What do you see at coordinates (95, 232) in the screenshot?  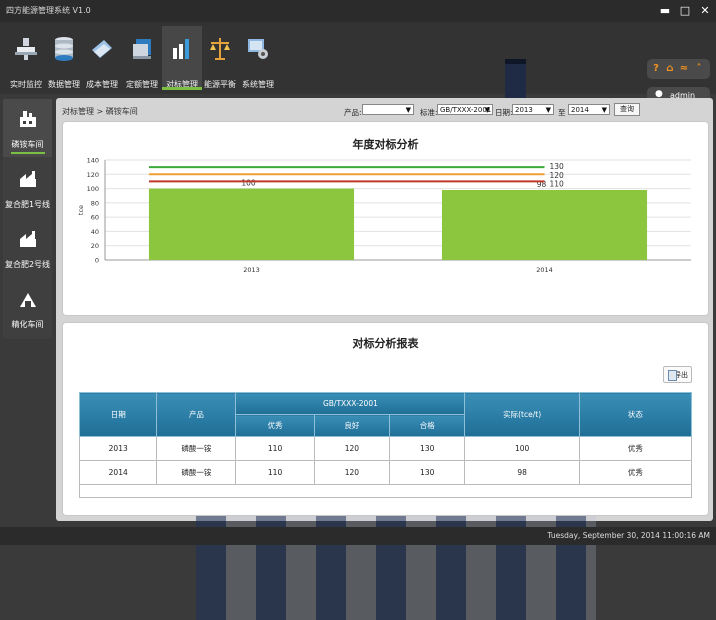 I see `y-tick-label: 40` at bounding box center [95, 232].